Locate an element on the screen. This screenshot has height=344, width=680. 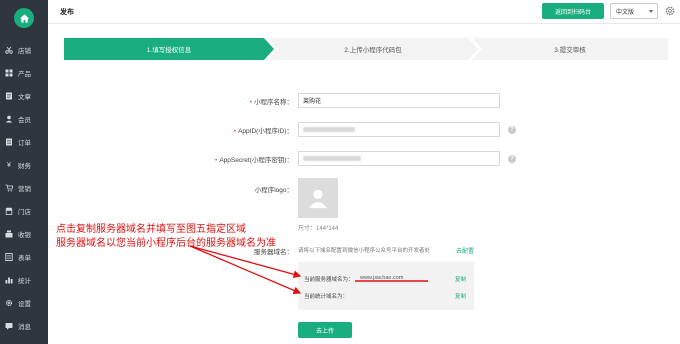
sidebar-item-label: 会员 is located at coordinates (24, 120).